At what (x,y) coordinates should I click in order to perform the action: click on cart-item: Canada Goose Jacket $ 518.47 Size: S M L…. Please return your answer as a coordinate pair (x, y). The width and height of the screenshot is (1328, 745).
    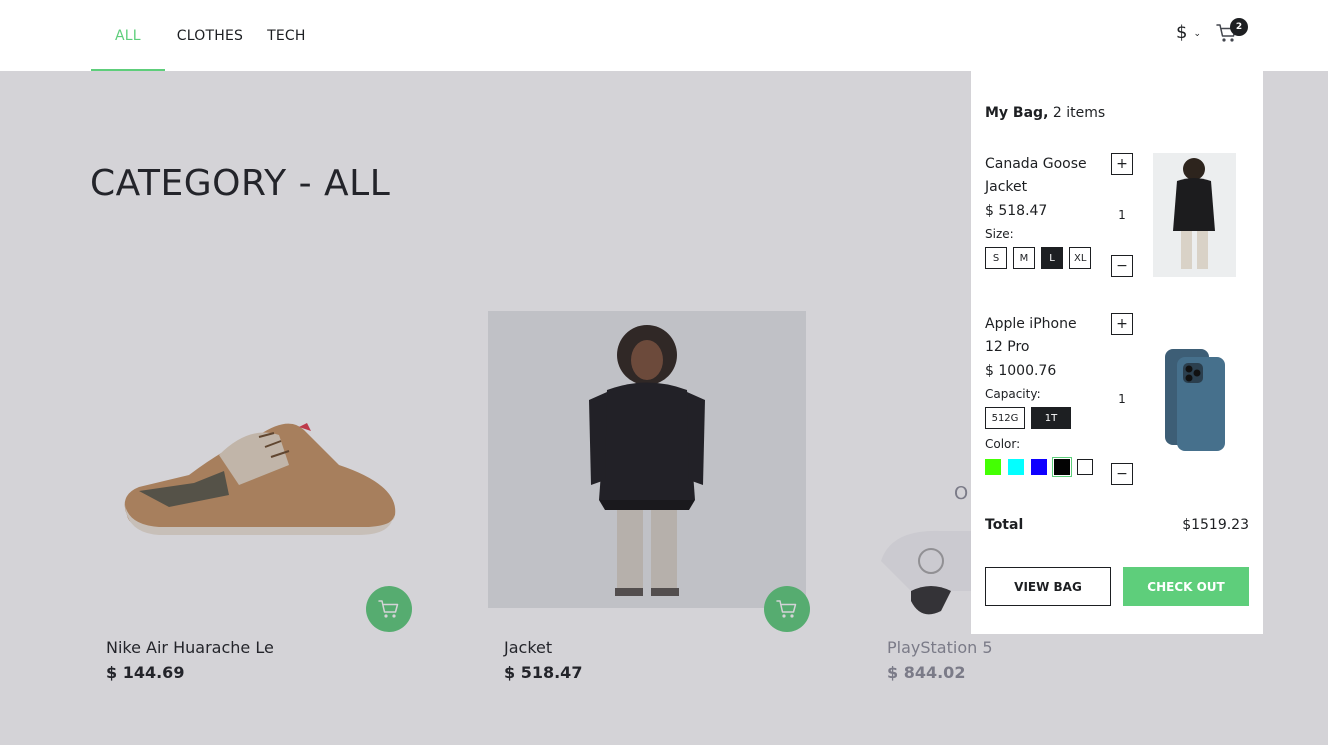
    Looking at the image, I should click on (1117, 215).